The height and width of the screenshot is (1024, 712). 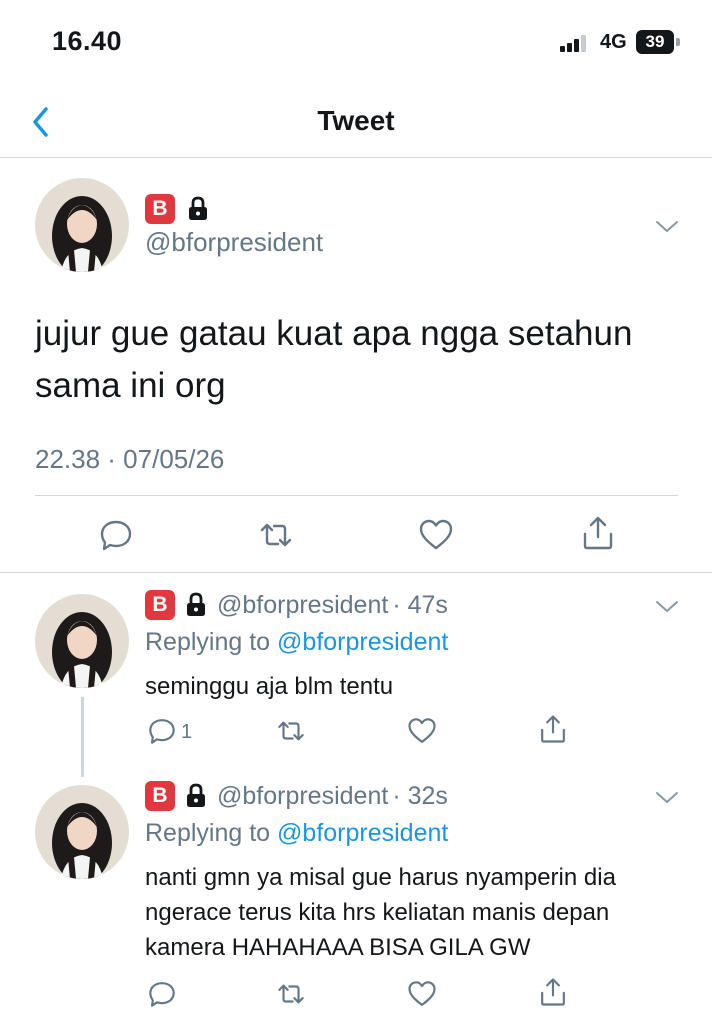 I want to click on page-title: Tweet, so click(x=356, y=120).